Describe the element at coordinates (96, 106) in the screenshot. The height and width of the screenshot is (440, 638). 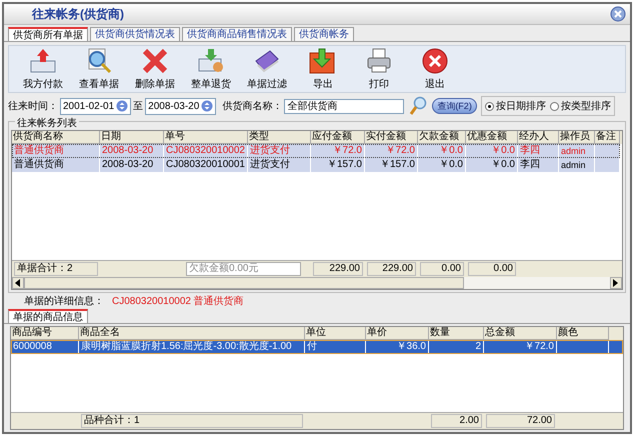
I see `date-field: 2001-02-01` at that location.